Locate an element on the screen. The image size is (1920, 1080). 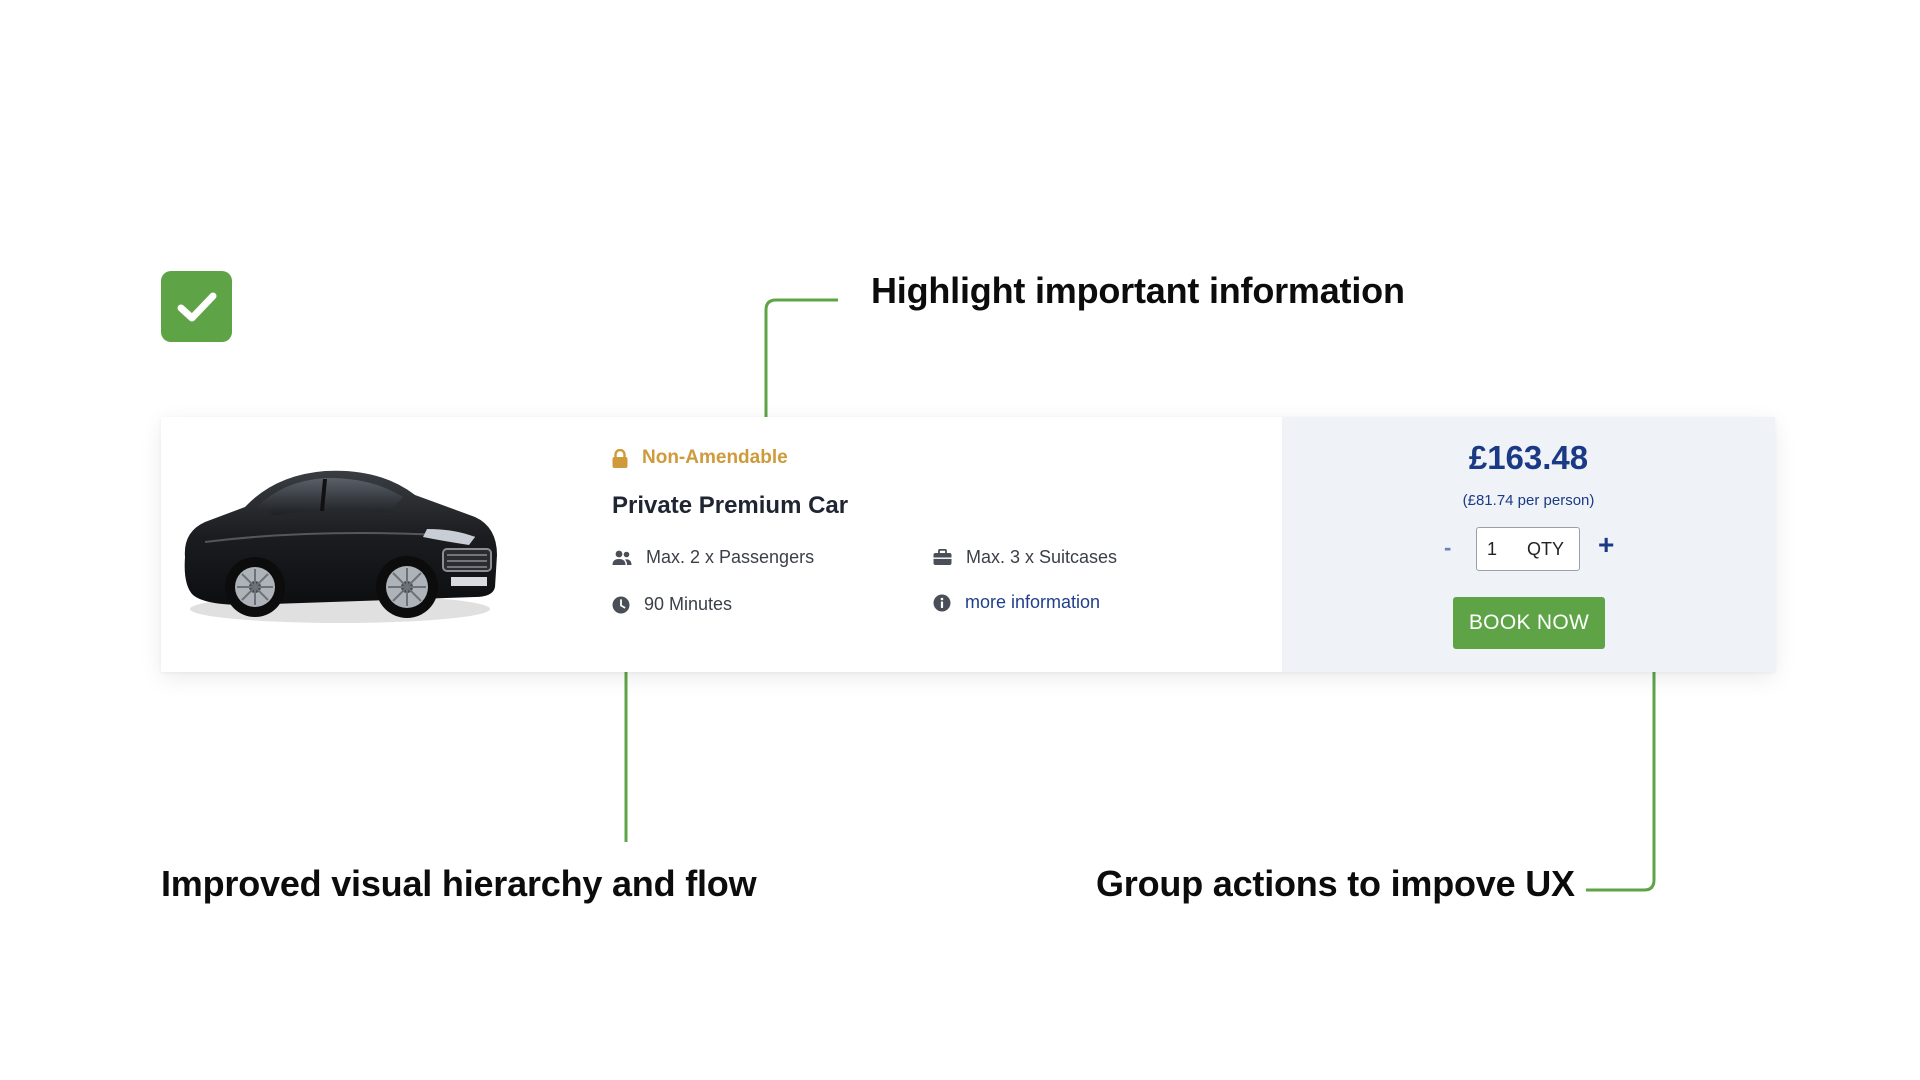
qty-decrement-button: - is located at coordinates (1447, 548).